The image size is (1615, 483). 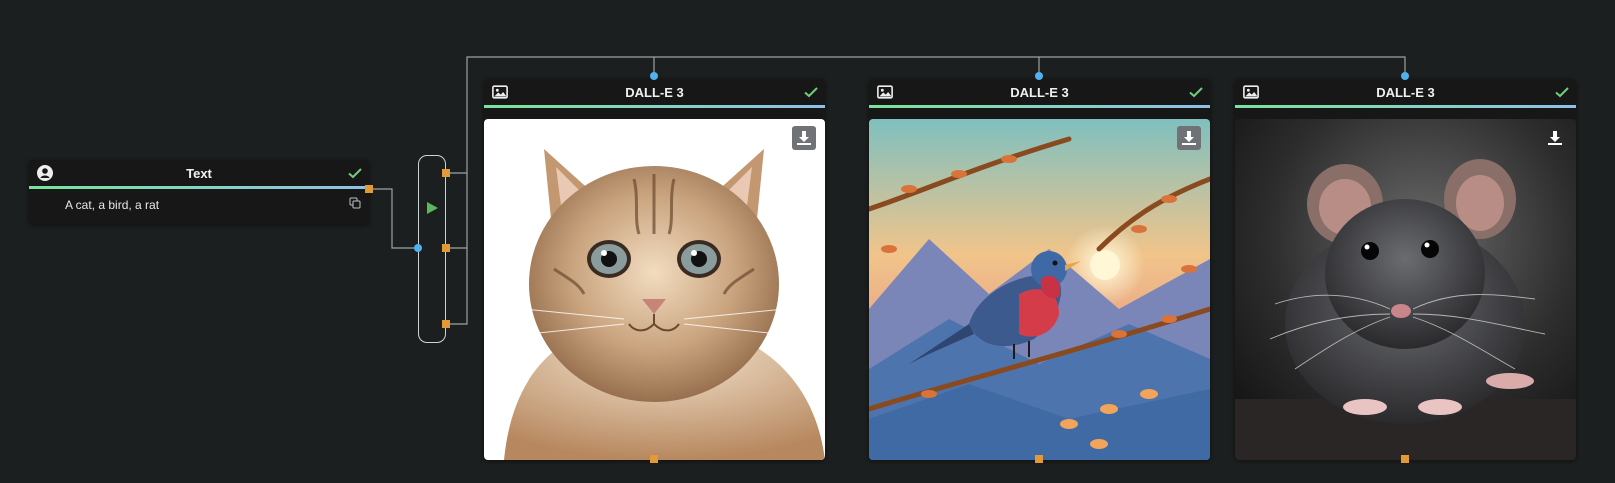 I want to click on dalle-node-bird-input-port, so click(x=1039, y=76).